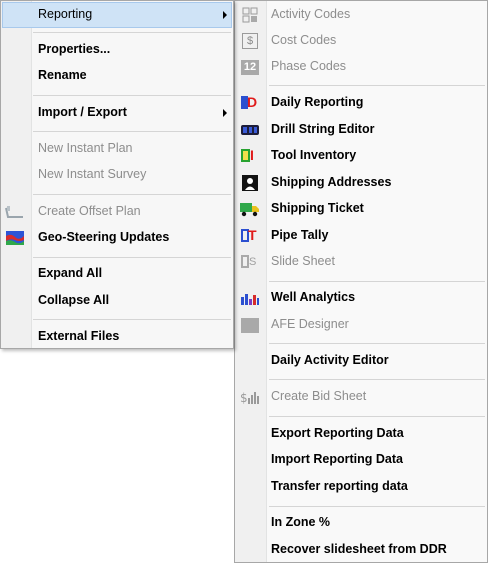 This screenshot has height=563, width=488. I want to click on menu-item-recover-slidesheet: Recover slidesheet from DDR, so click(361, 550).